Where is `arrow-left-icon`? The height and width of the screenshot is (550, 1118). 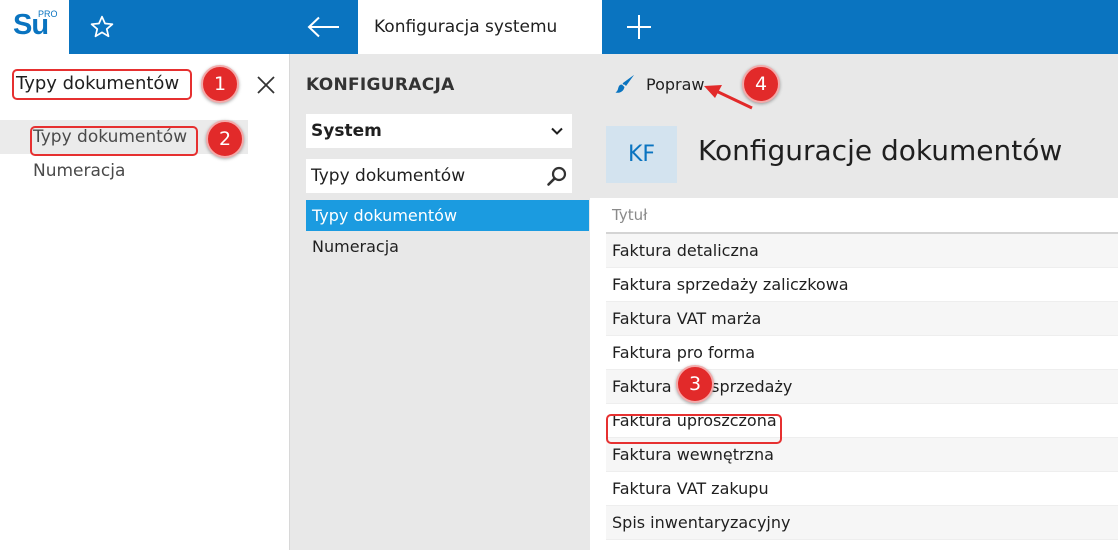
arrow-left-icon is located at coordinates (323, 27).